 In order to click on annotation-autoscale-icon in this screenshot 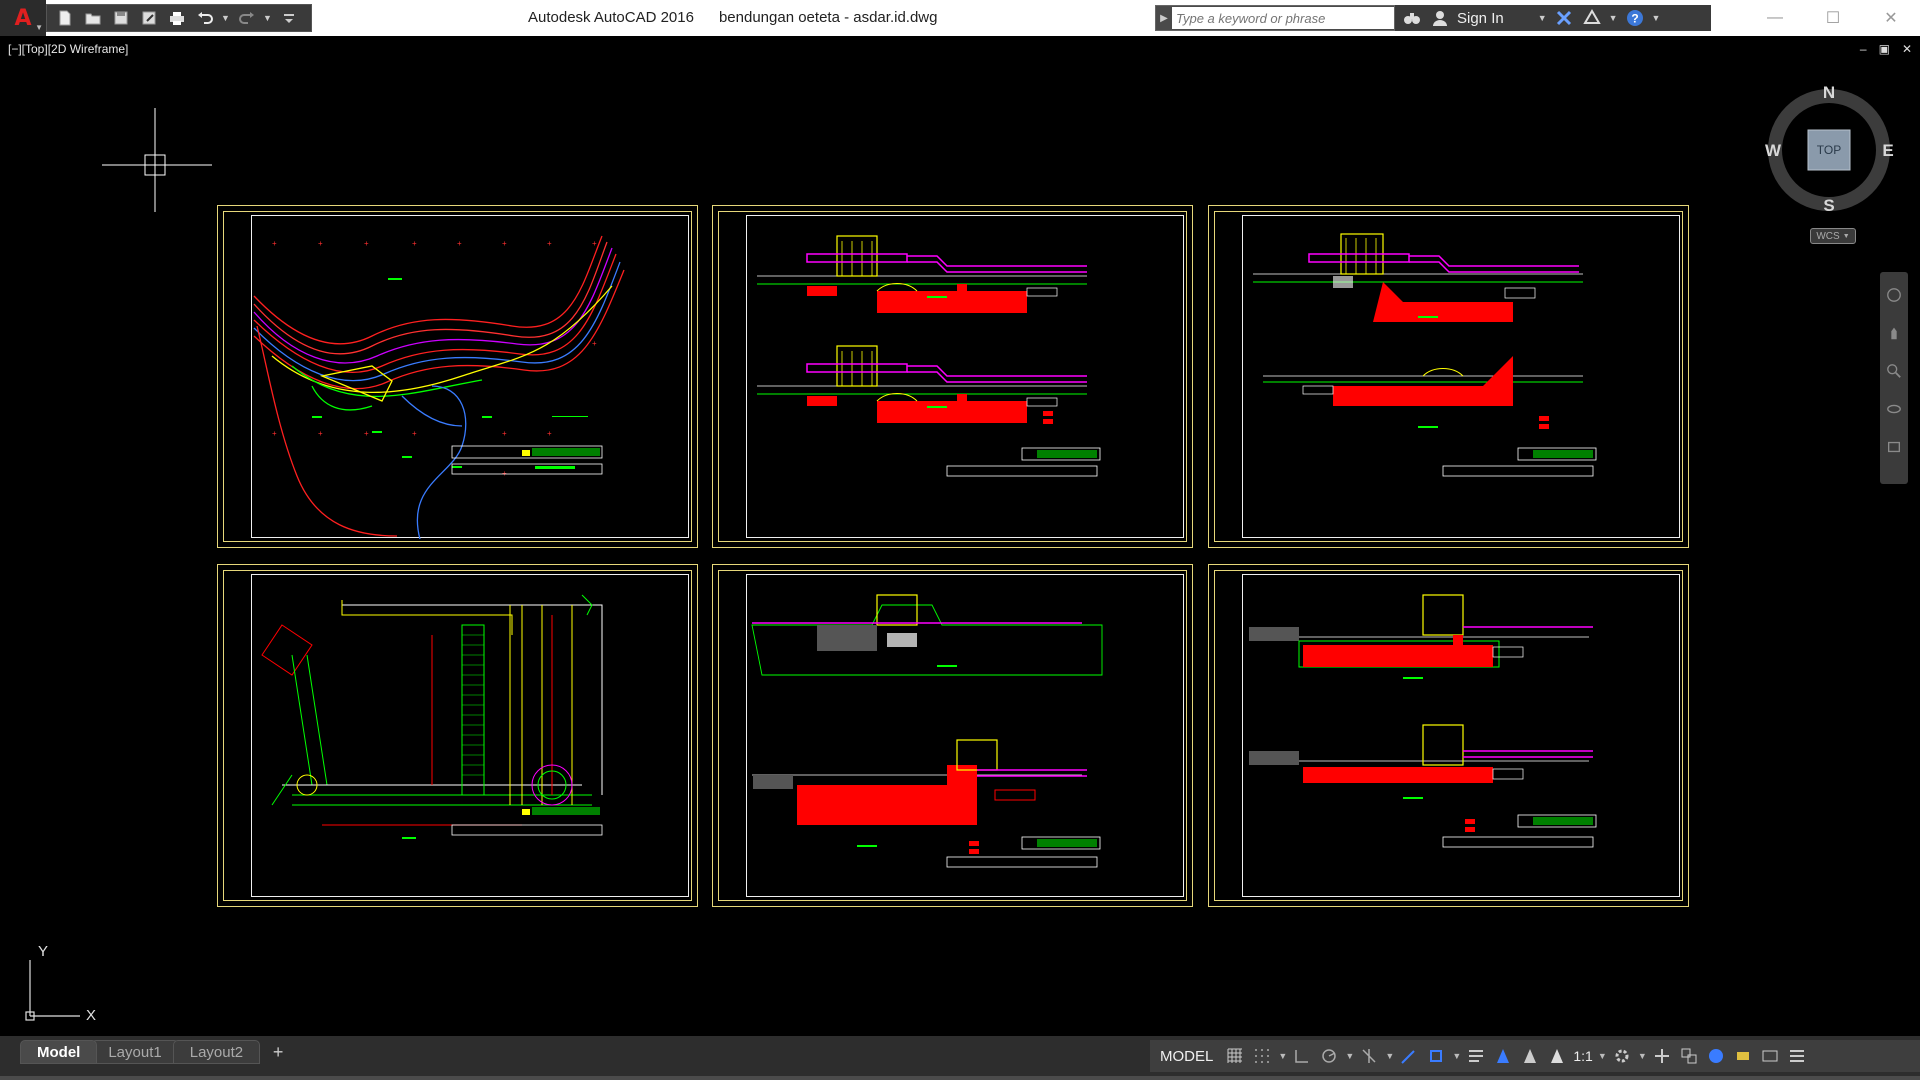, I will do `click(1530, 1056)`.